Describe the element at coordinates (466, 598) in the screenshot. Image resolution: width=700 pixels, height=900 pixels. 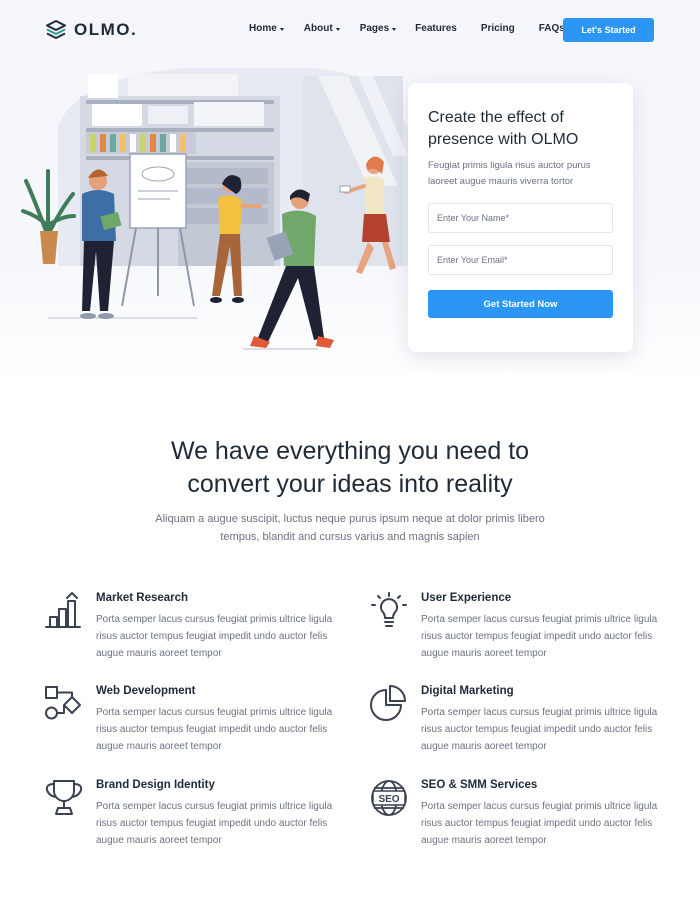
I see `feature-title: User Experience` at that location.